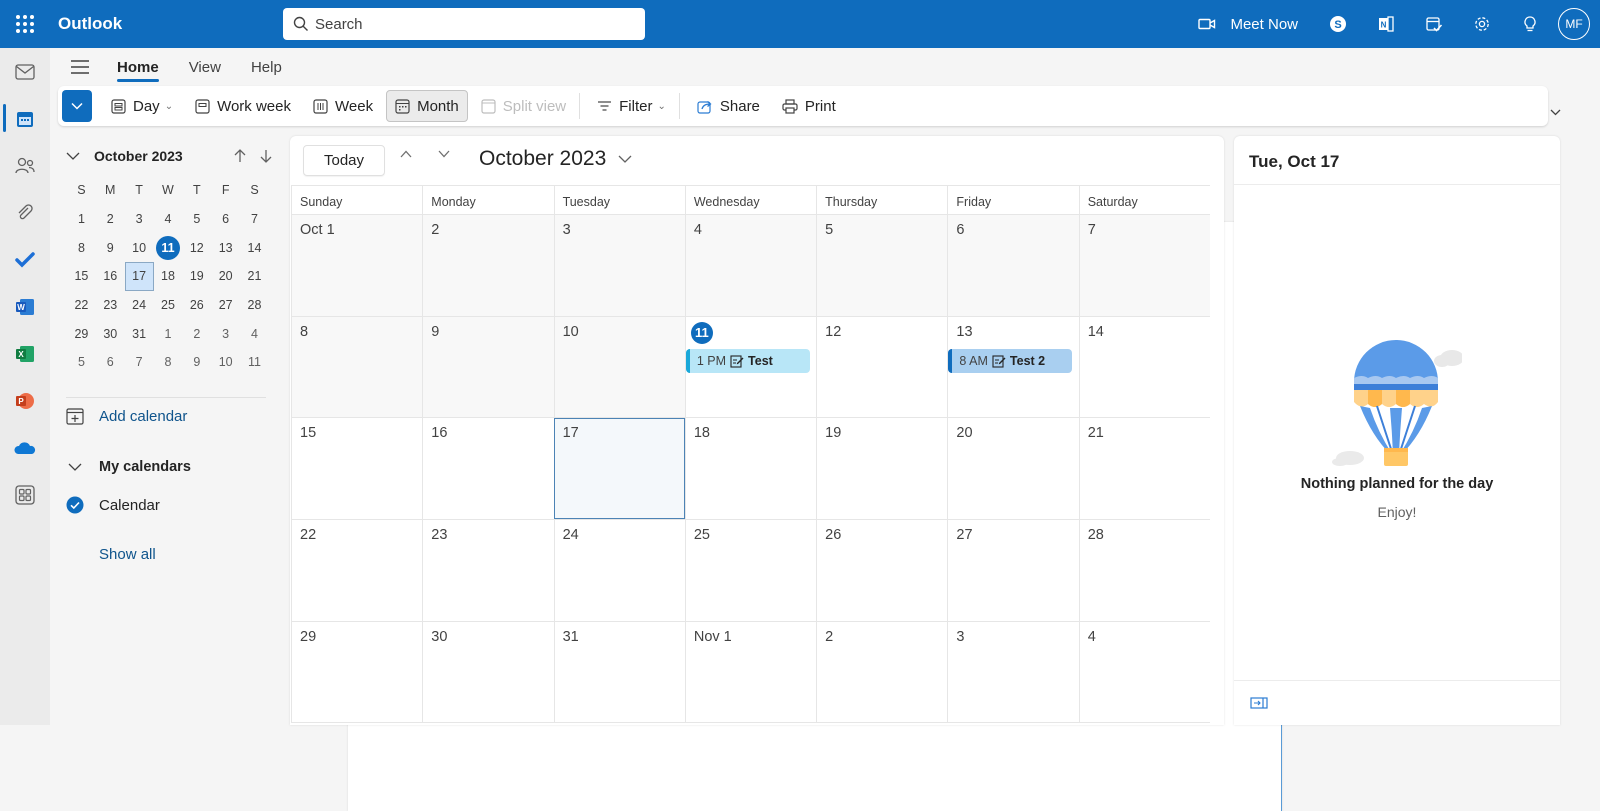  I want to click on filter-button: Filter ⌄, so click(631, 106).